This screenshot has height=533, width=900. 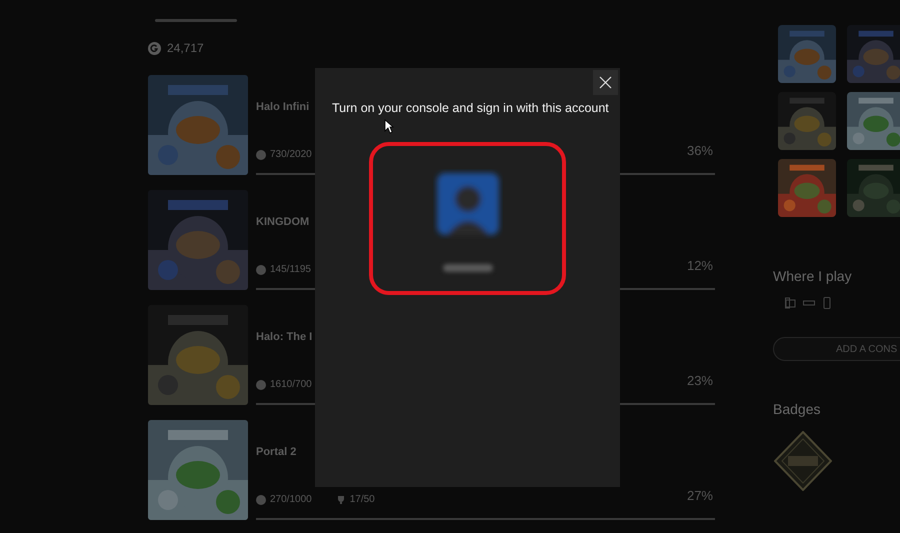 I want to click on game-title: Halo Infini, so click(x=283, y=107).